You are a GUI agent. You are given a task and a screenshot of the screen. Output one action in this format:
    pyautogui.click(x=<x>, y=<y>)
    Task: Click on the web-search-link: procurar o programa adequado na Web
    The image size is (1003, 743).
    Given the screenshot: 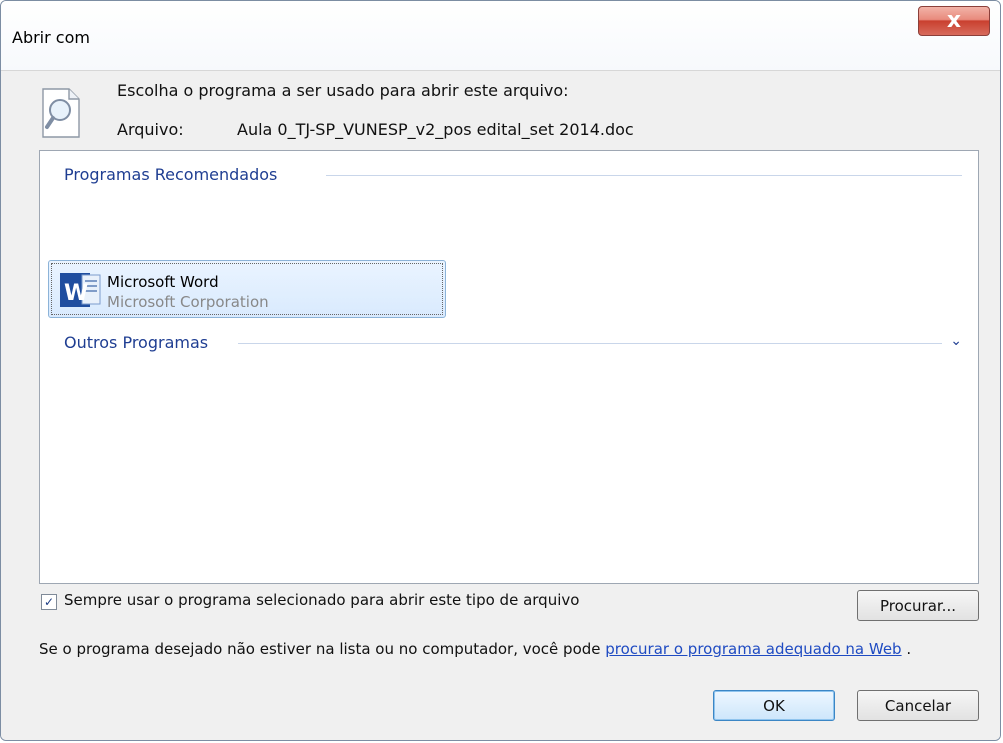 What is the action you would take?
    pyautogui.click(x=753, y=649)
    